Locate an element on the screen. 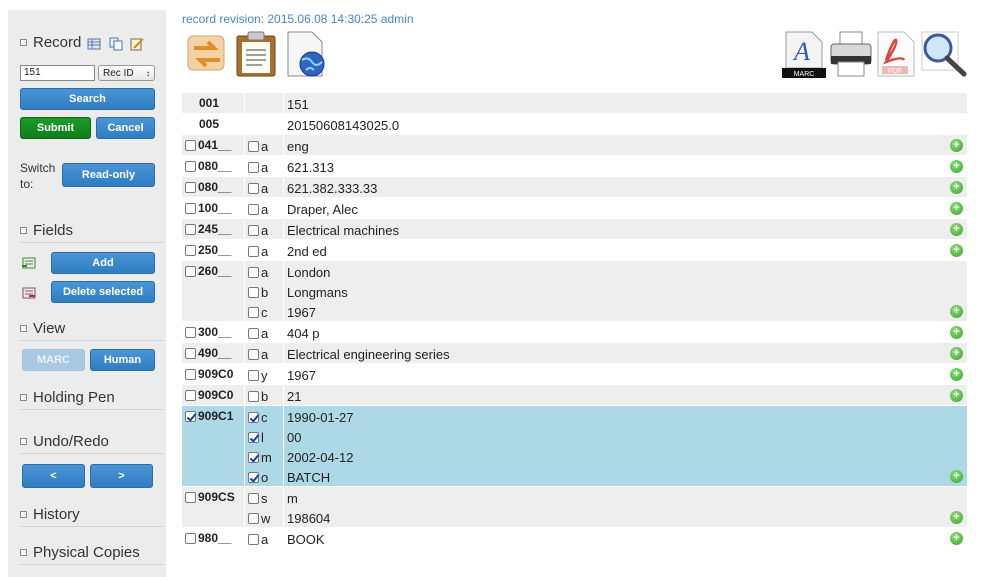 This screenshot has height=577, width=982. subfield-value: 198604 is located at coordinates (308, 518).